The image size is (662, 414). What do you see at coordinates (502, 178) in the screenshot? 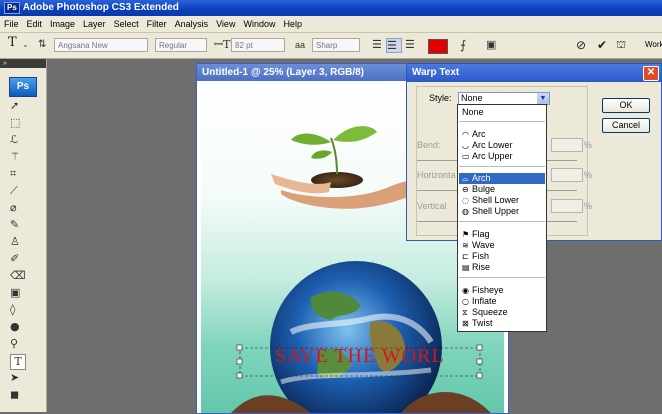
I see `style-option-arch: ⌓ Arch` at bounding box center [502, 178].